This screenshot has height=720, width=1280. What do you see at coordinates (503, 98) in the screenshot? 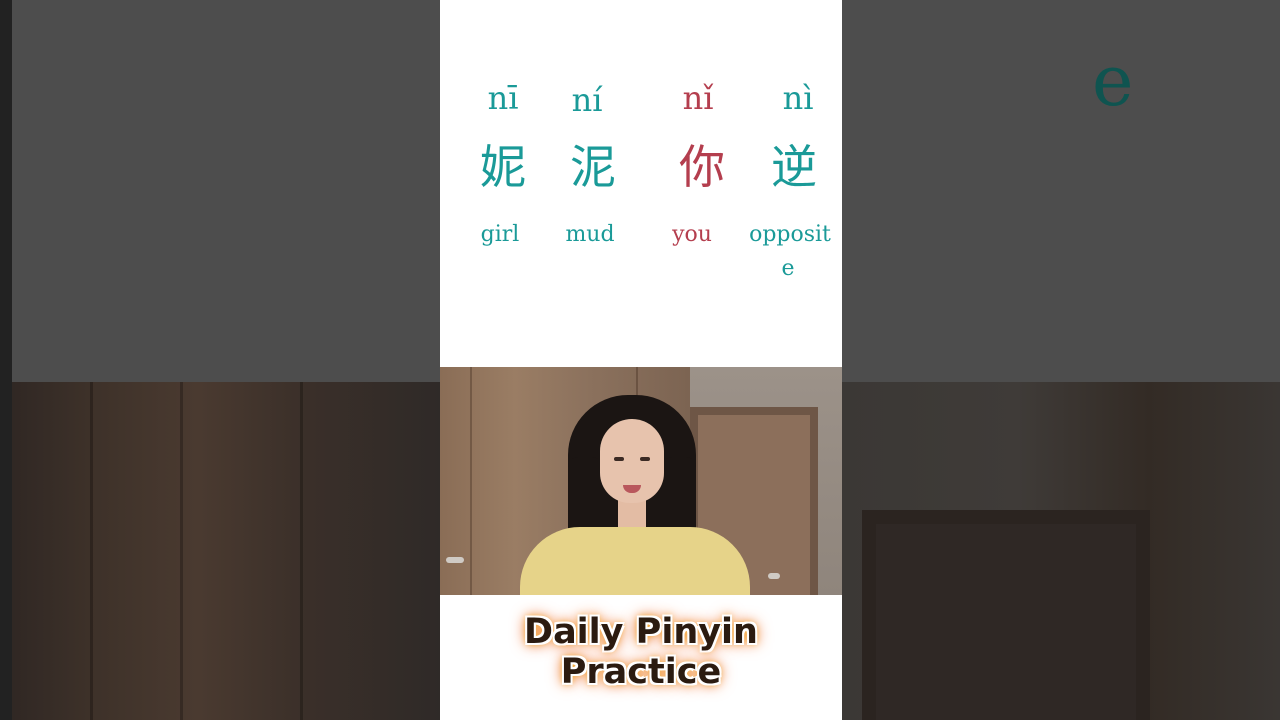
I see `pinyin-ni1: nī` at bounding box center [503, 98].